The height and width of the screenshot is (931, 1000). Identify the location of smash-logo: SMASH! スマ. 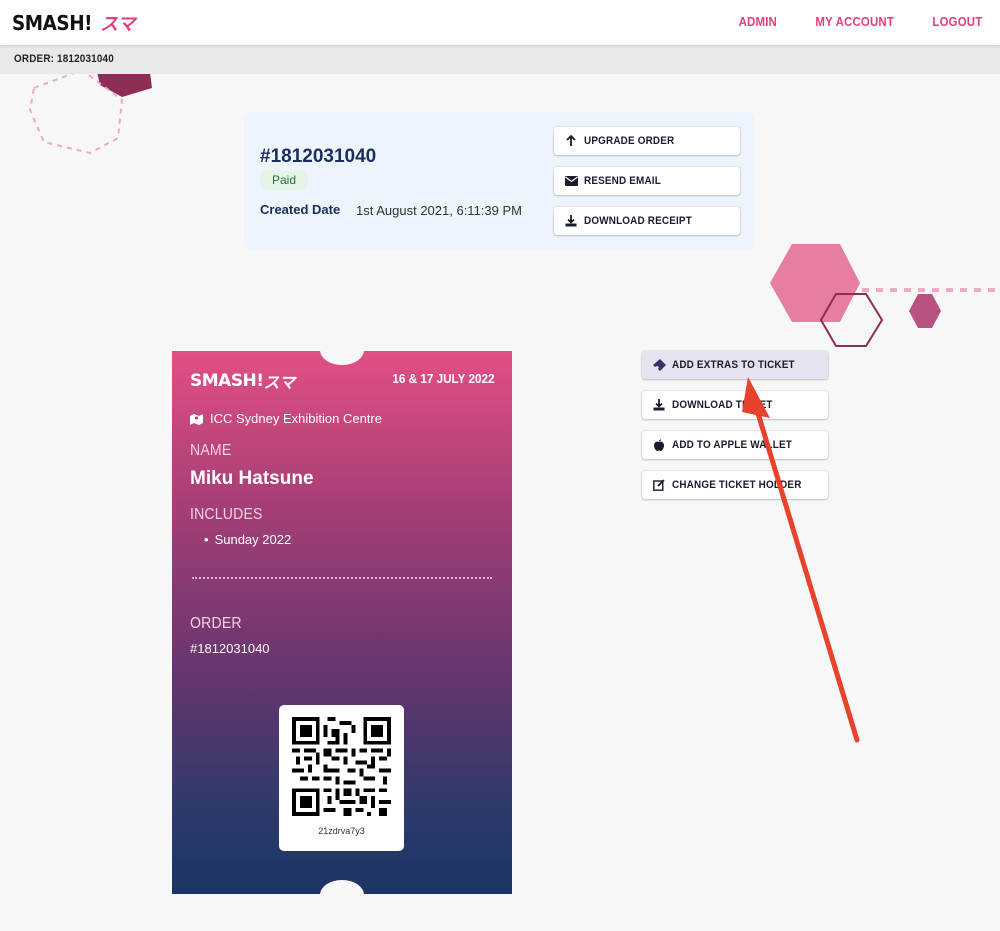
(74, 23).